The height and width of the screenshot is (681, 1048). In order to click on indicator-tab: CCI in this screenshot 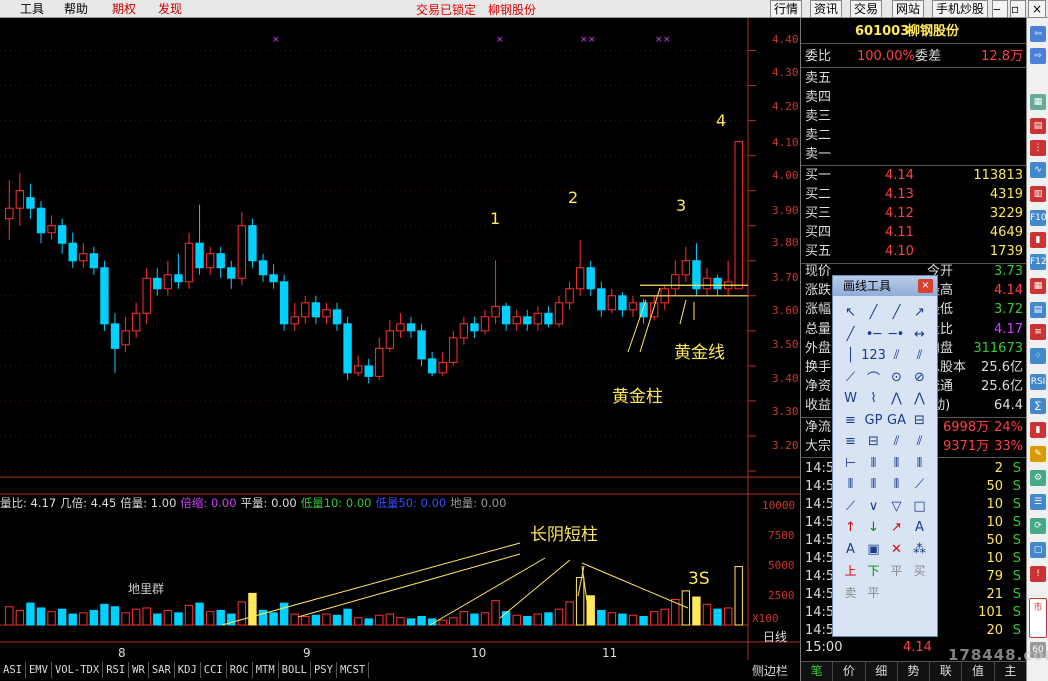, I will do `click(214, 670)`.